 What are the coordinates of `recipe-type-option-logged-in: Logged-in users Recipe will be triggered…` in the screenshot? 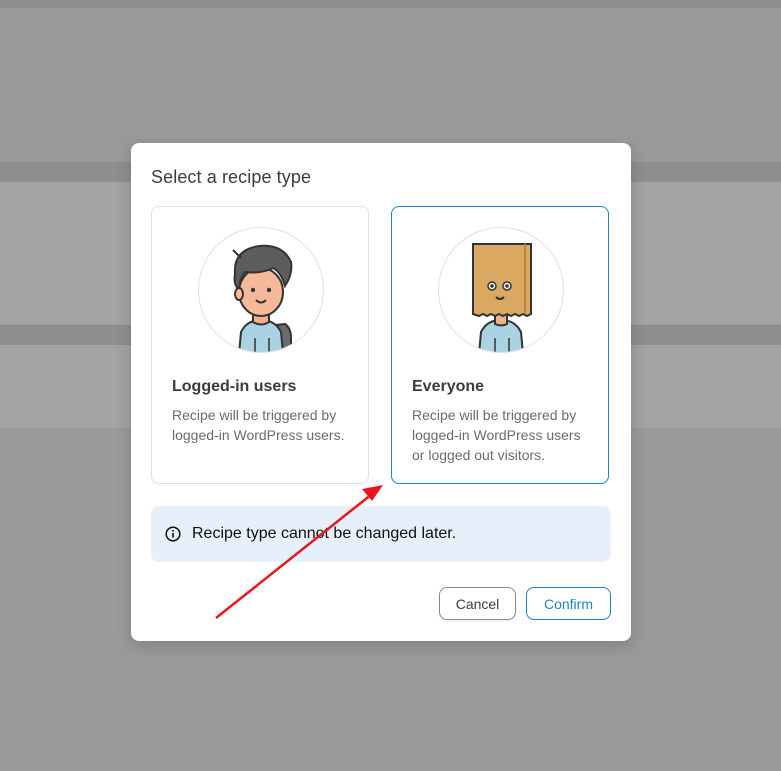 It's located at (260, 345).